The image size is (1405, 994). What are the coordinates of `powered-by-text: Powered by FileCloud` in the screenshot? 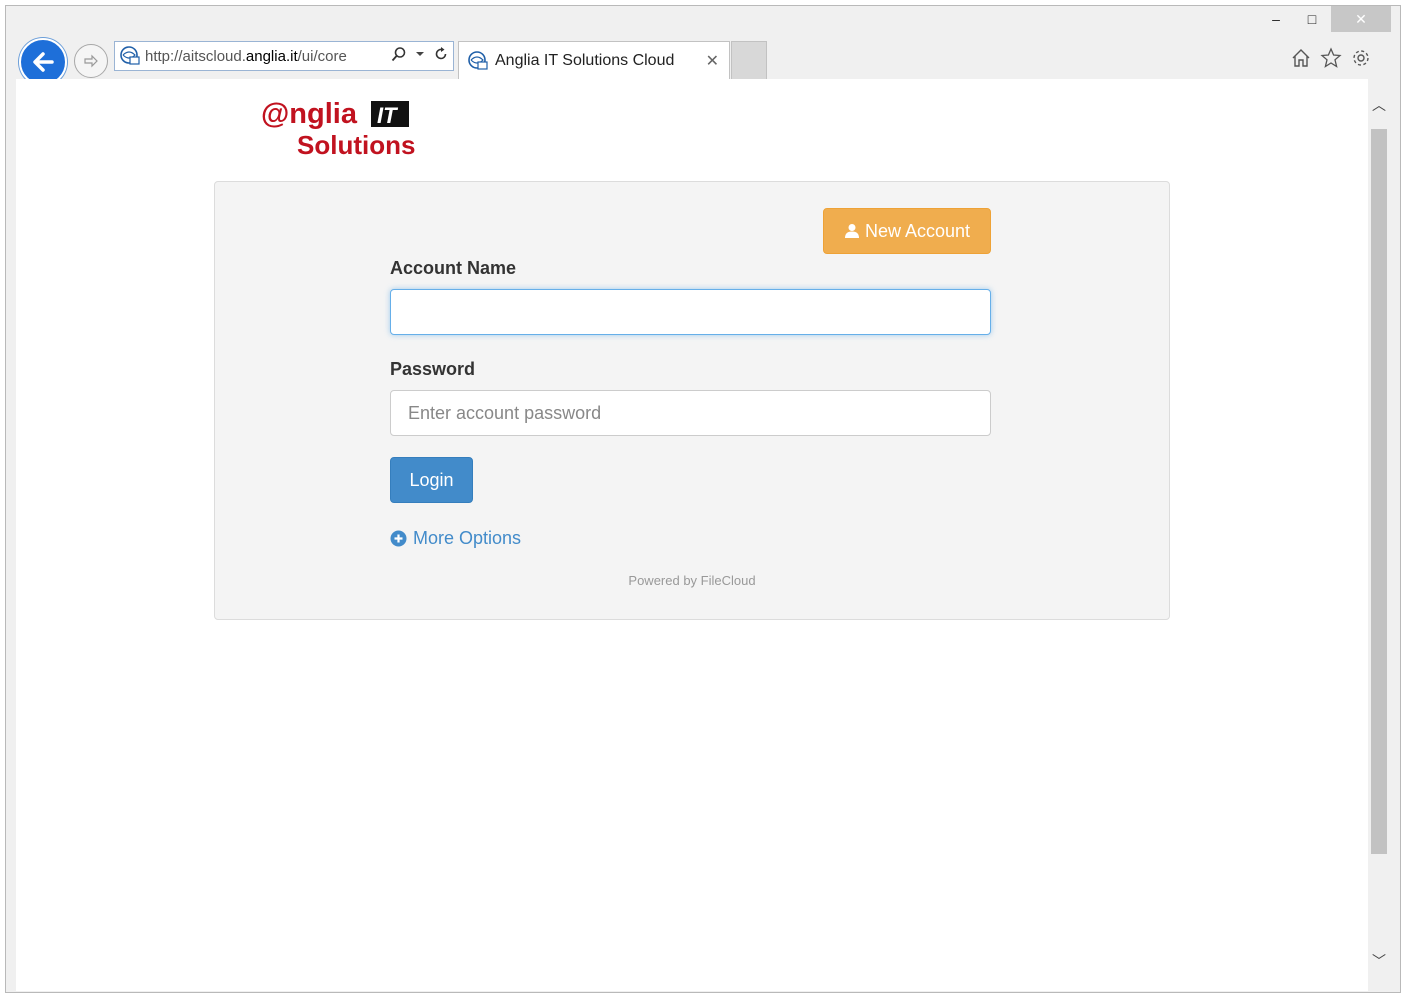 It's located at (692, 580).